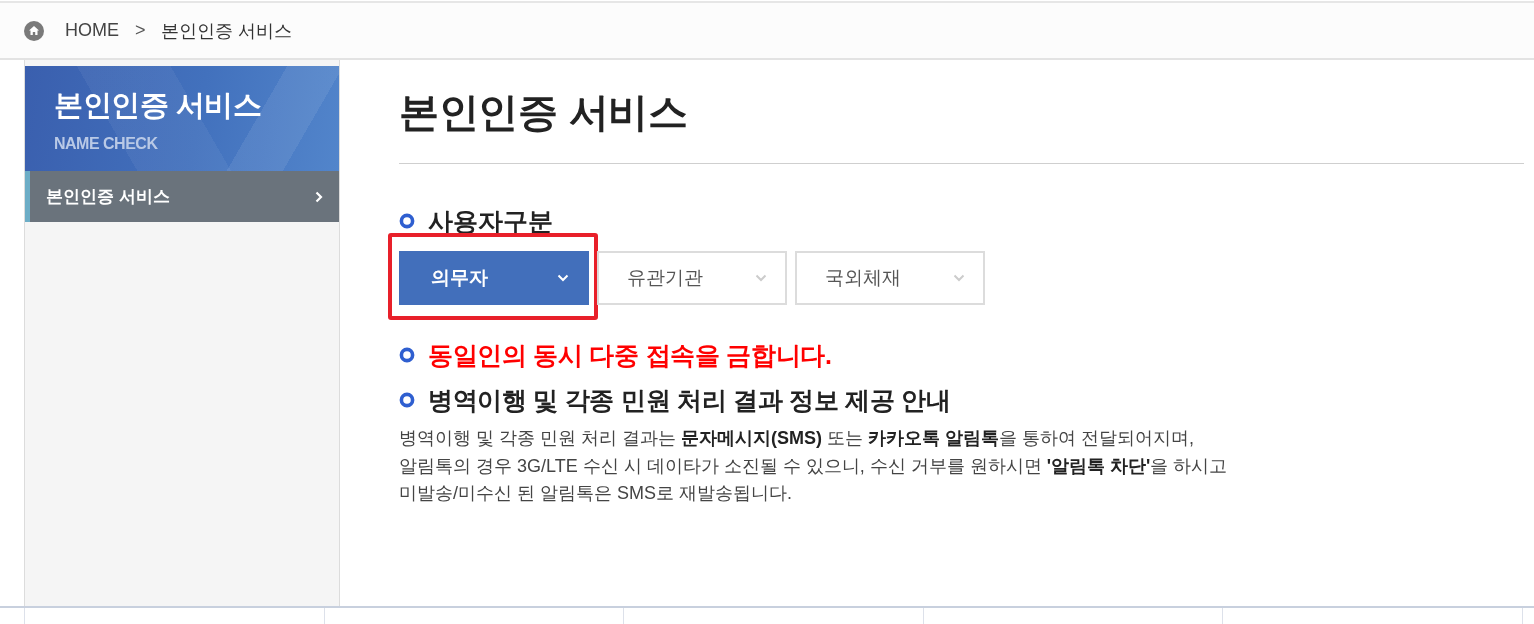 The width and height of the screenshot is (1534, 624). Describe the element at coordinates (689, 400) in the screenshot. I see `section-heading: 병역이행 및 각종 민원 처리 결과 정보 제공 안내` at that location.